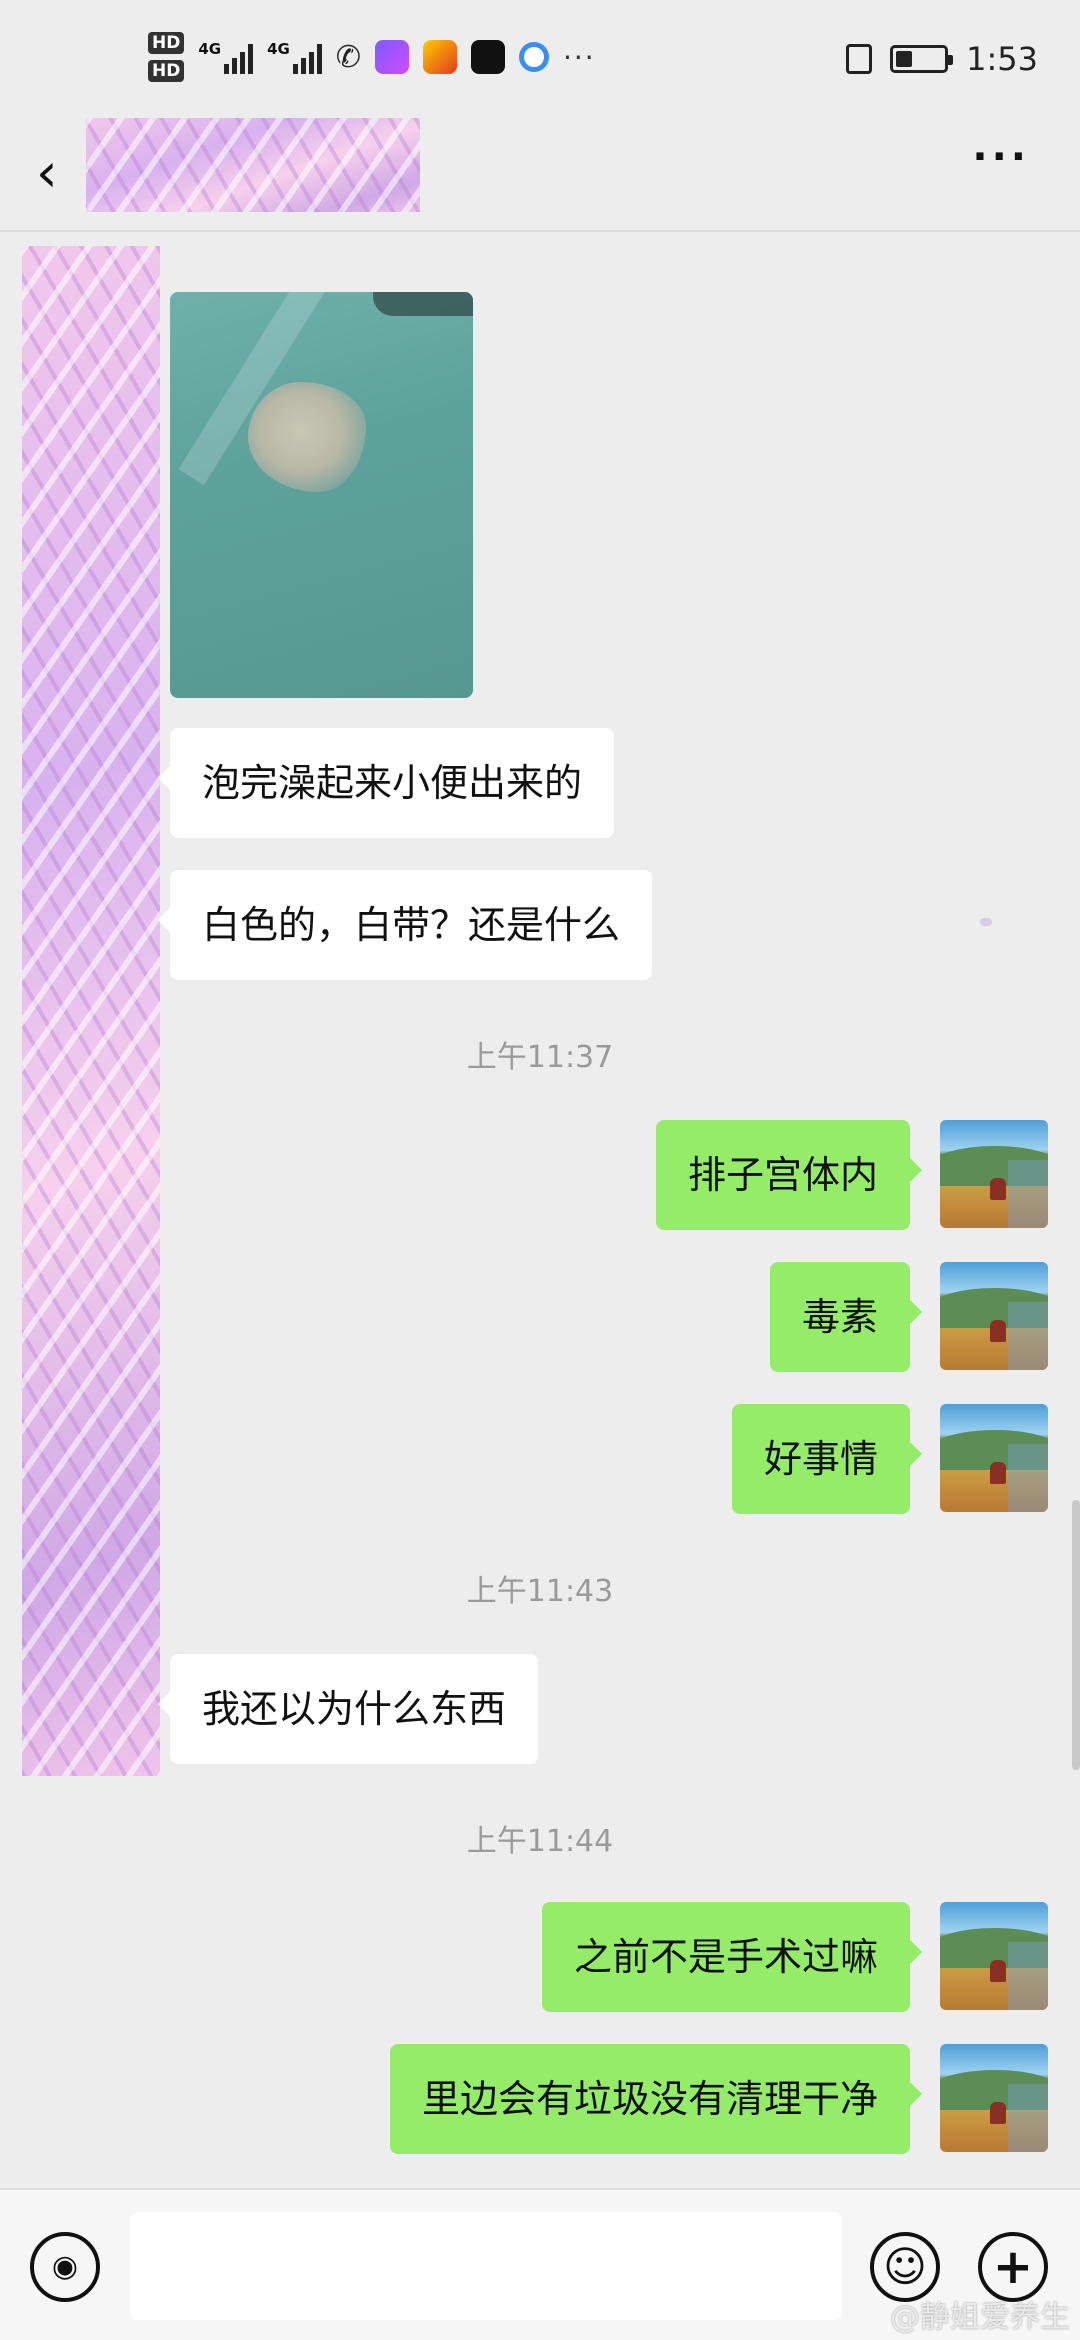  Describe the element at coordinates (278, 49) in the screenshot. I see `network-type-2: 4G` at that location.